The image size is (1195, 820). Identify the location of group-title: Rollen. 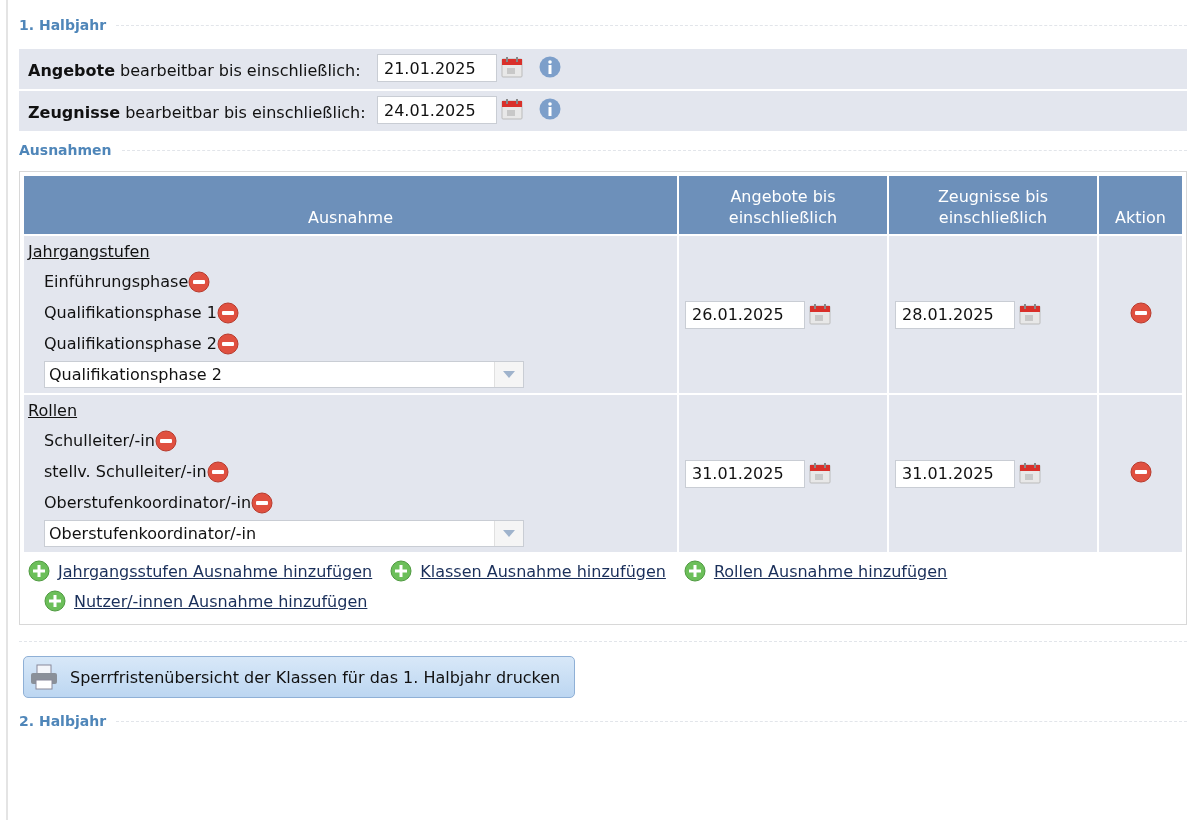
(53, 410).